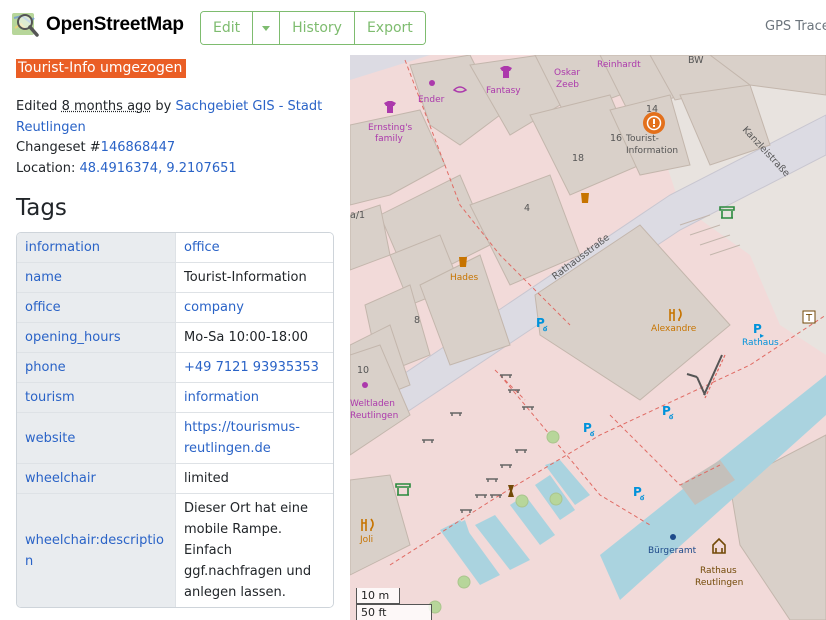 This screenshot has height=620, width=826. Describe the element at coordinates (464, 278) in the screenshot. I see `label-hades: Hades` at that location.